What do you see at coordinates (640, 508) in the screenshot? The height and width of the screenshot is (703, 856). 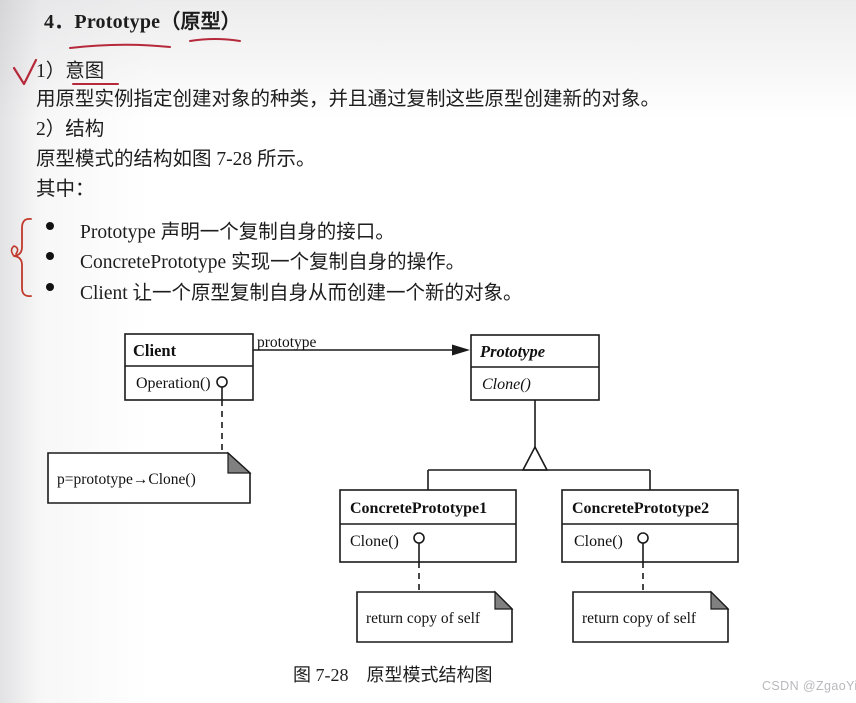 I see `class-name-concreteprototype2: ConcretePrototype2` at bounding box center [640, 508].